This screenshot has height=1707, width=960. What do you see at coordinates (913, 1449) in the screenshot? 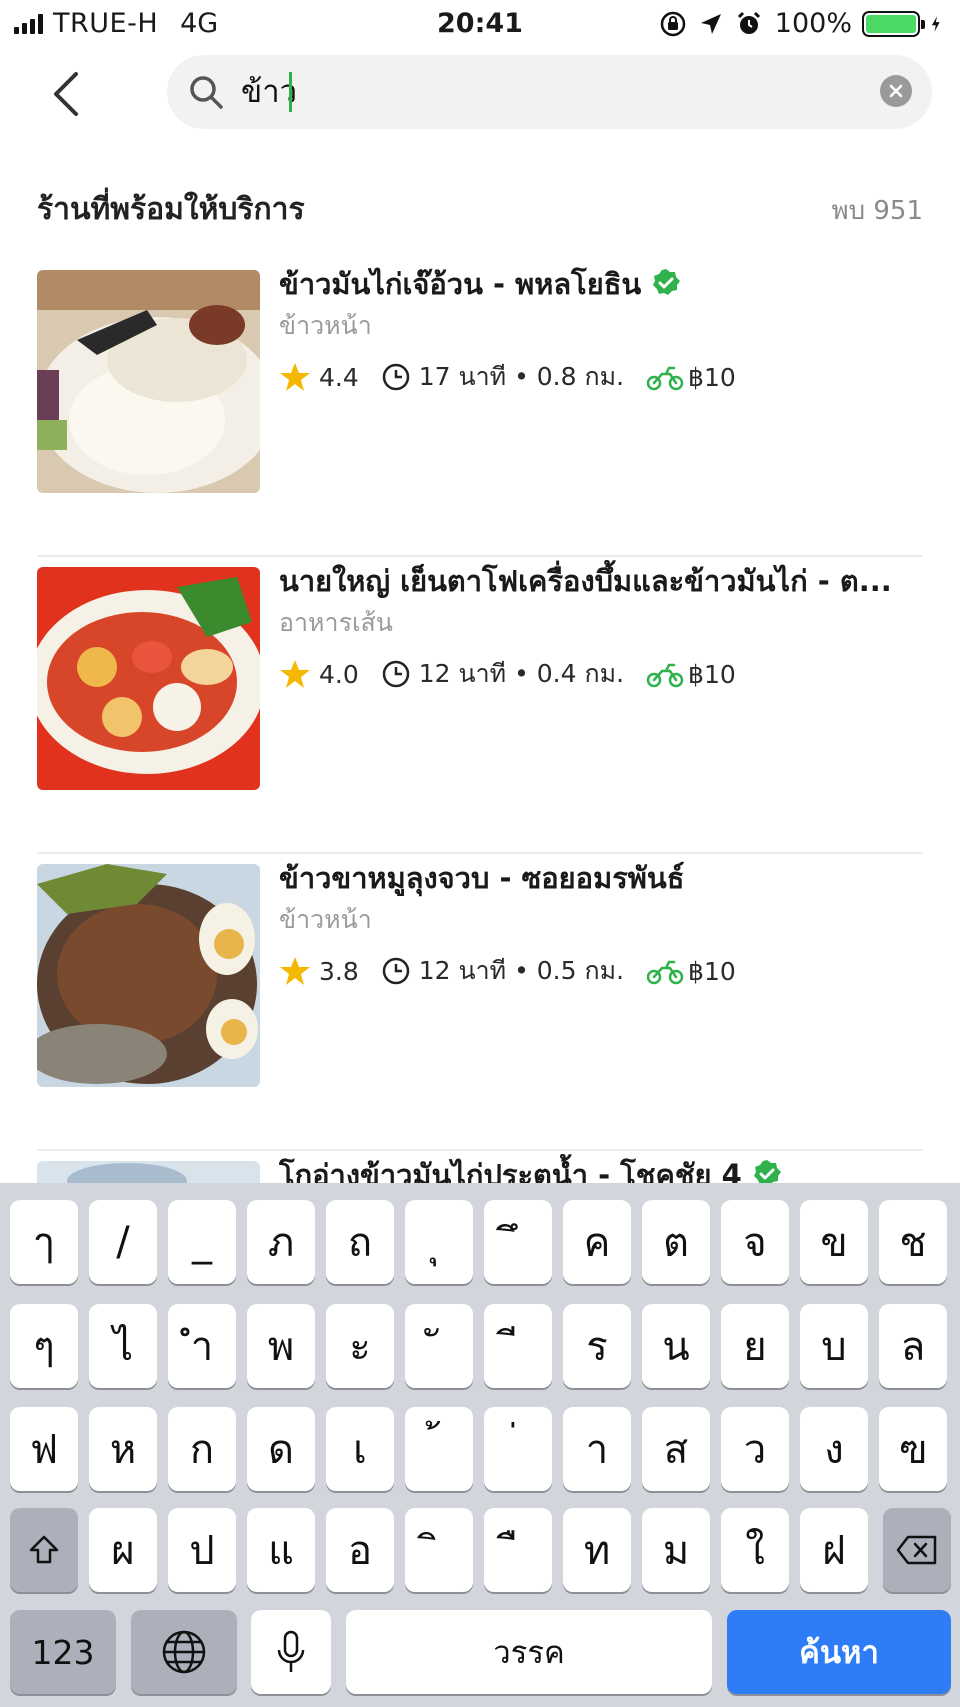
I see `key-12: ฃ` at bounding box center [913, 1449].